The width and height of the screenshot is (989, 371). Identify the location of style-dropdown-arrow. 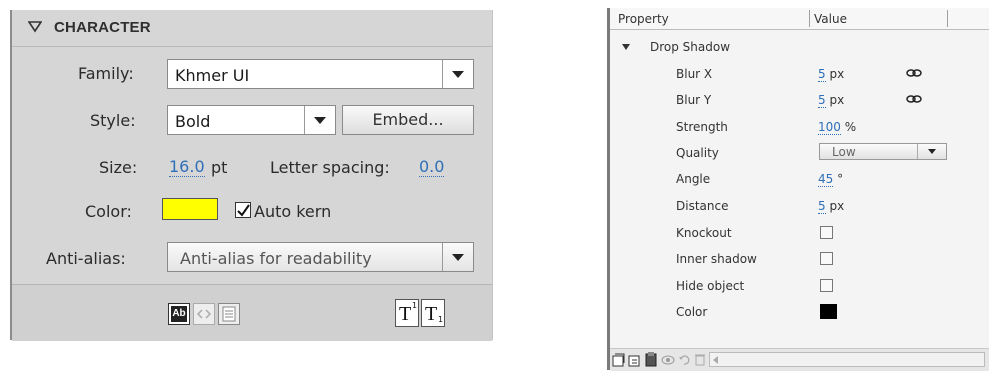
(319, 120).